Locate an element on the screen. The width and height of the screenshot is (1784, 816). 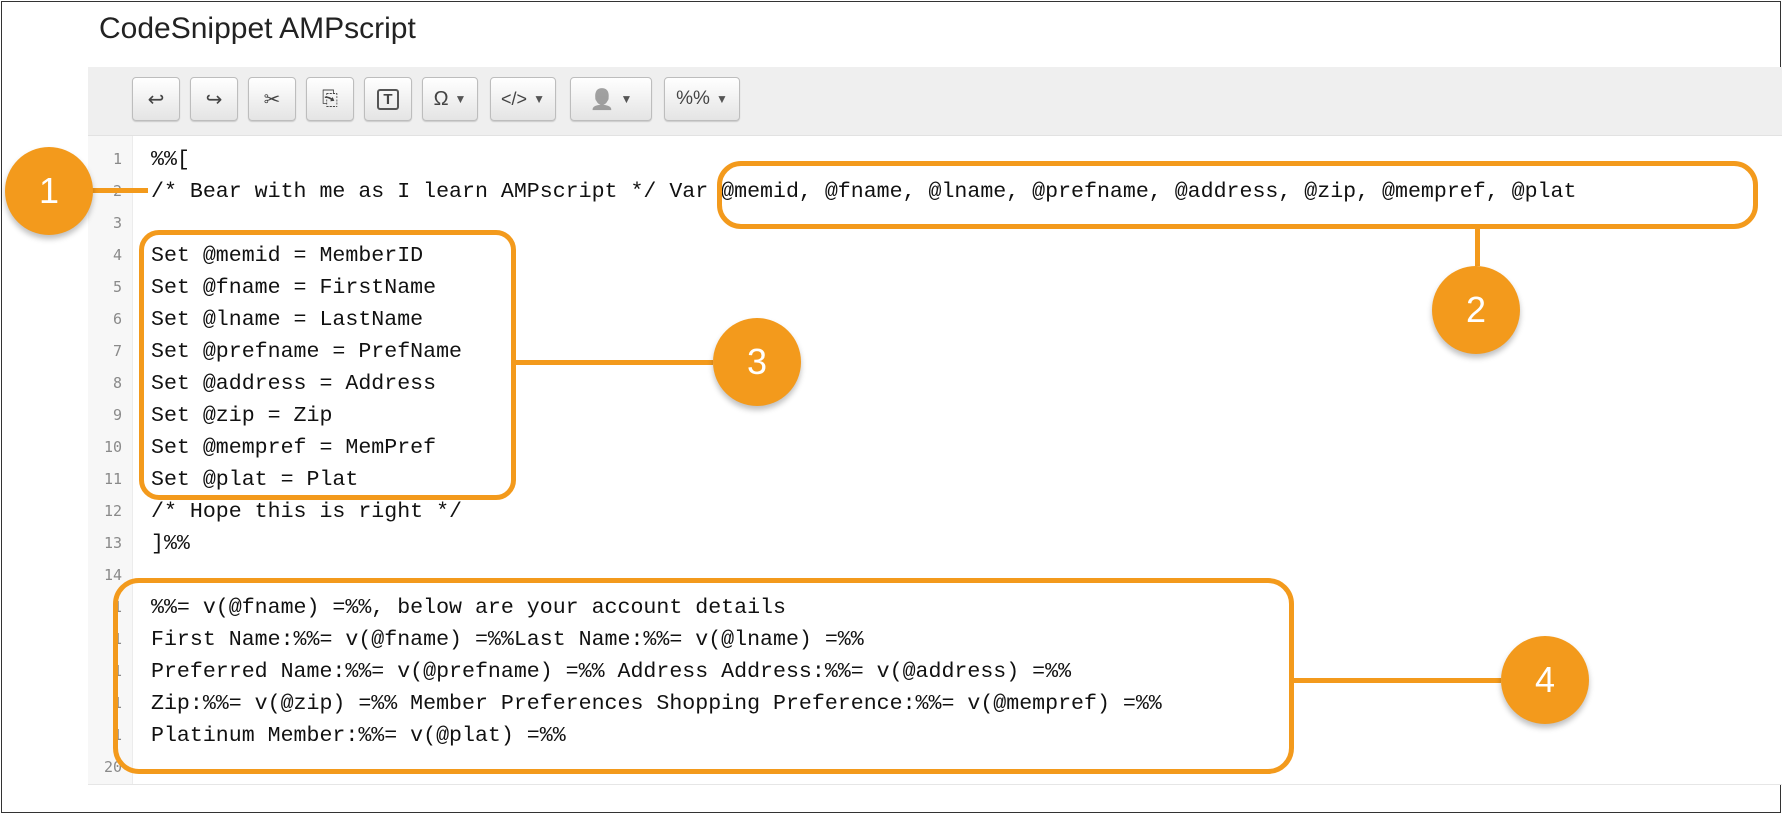
copy-button: ⎘ is located at coordinates (330, 99).